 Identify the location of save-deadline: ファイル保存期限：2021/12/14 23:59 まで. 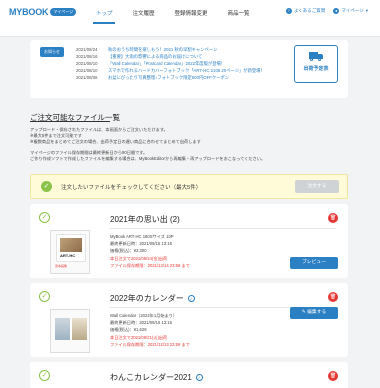
(150, 265).